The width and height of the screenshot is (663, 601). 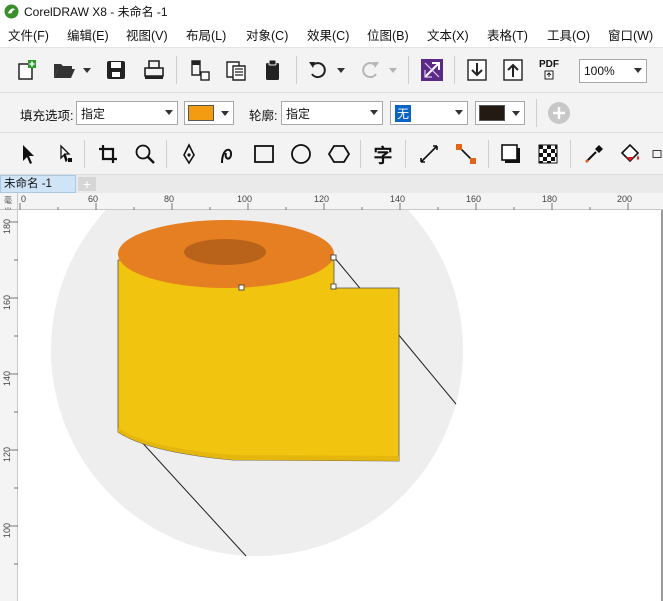 What do you see at coordinates (26, 70) in the screenshot?
I see `new-document-button` at bounding box center [26, 70].